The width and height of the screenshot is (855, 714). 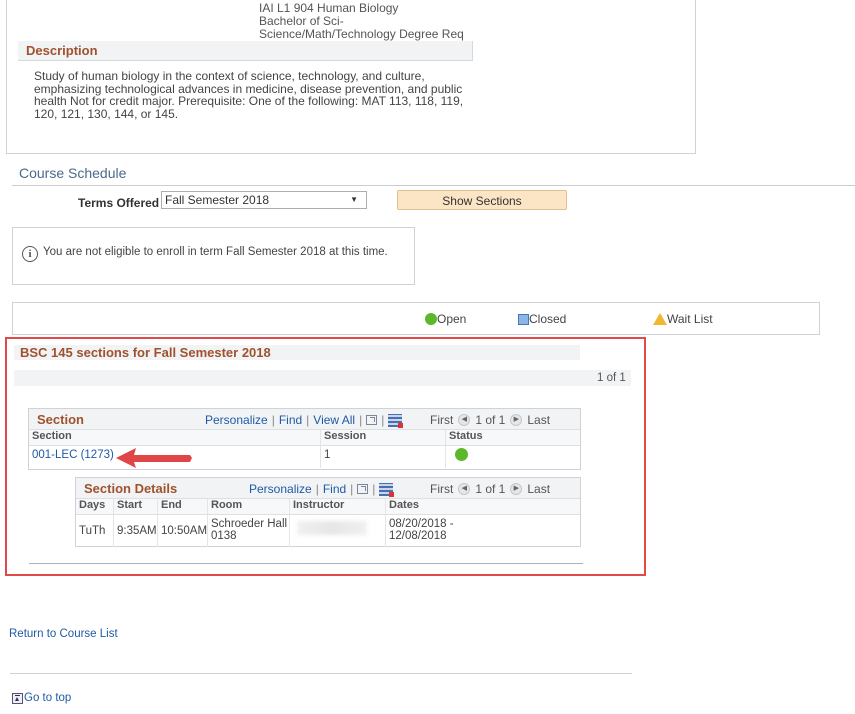 What do you see at coordinates (17, 698) in the screenshot?
I see `go-to-top-icon` at bounding box center [17, 698].